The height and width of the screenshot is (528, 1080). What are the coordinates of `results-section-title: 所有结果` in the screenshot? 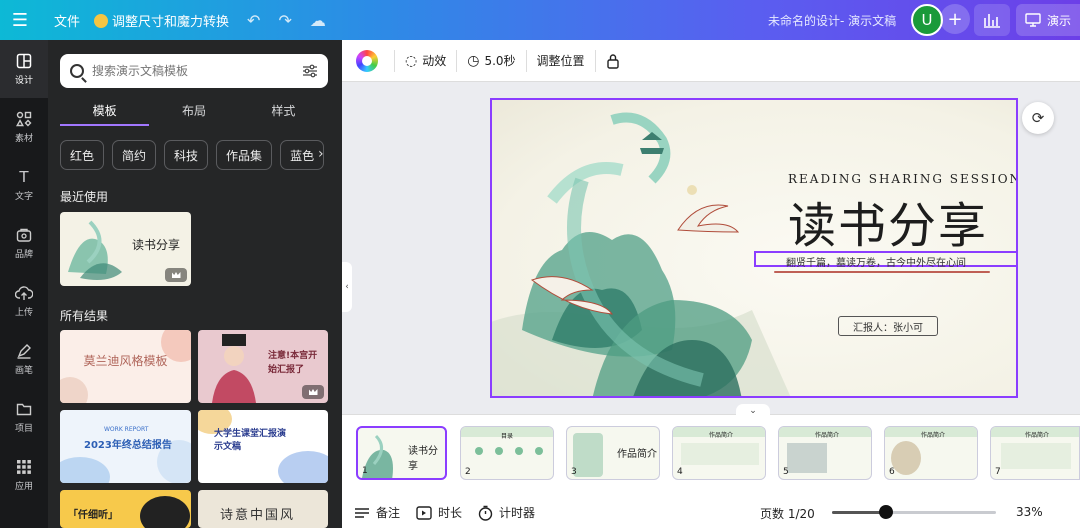 It's located at (84, 316).